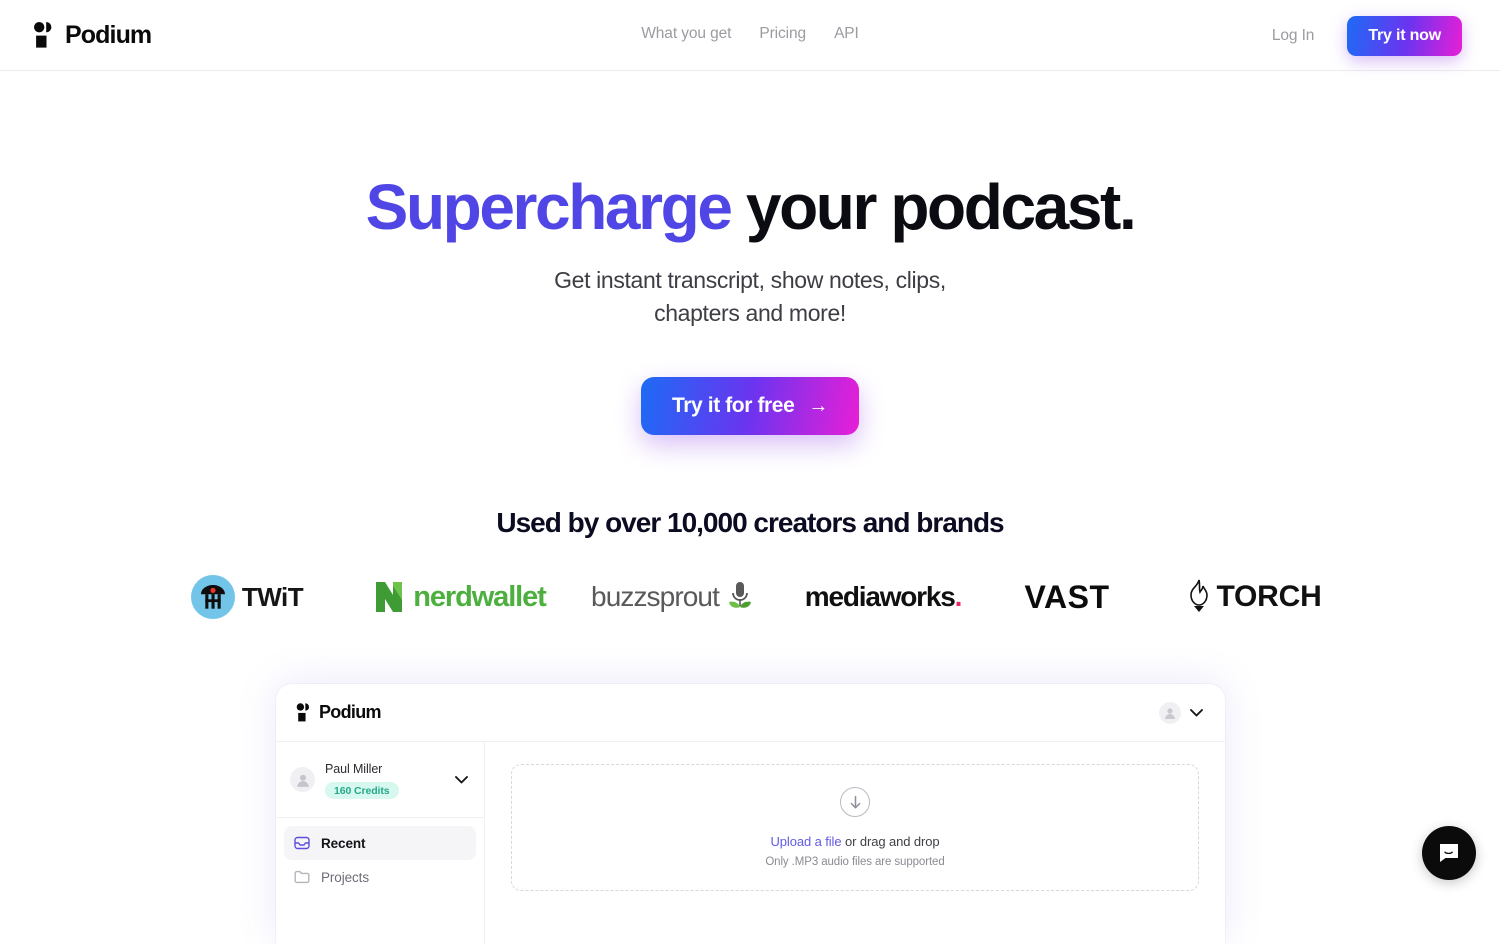 The image size is (1500, 944). I want to click on log-in-link: Log In, so click(1293, 36).